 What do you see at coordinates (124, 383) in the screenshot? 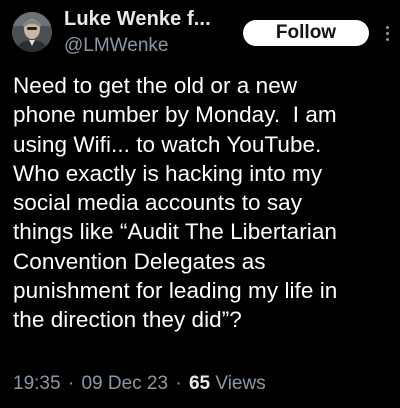
I see `tweet-date: 09 Dec 23` at bounding box center [124, 383].